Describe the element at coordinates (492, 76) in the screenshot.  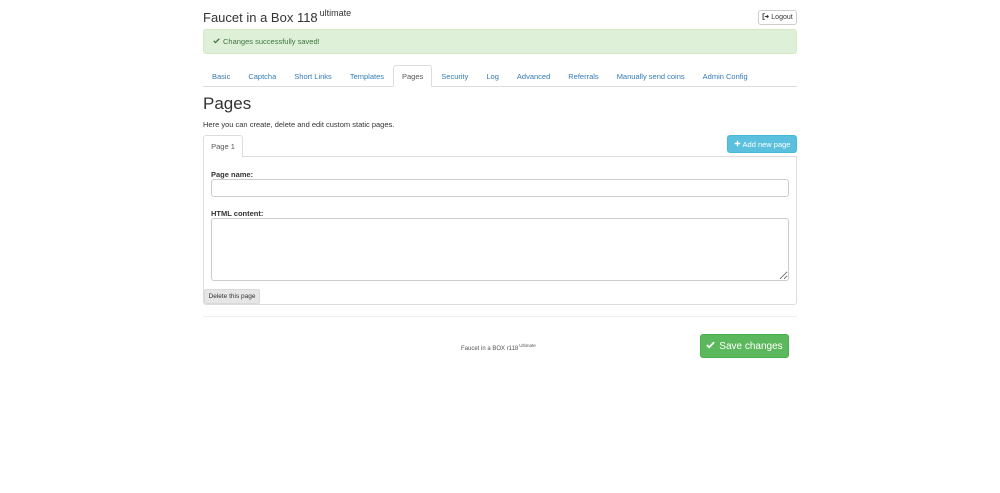
I see `tab-log: Log` at that location.